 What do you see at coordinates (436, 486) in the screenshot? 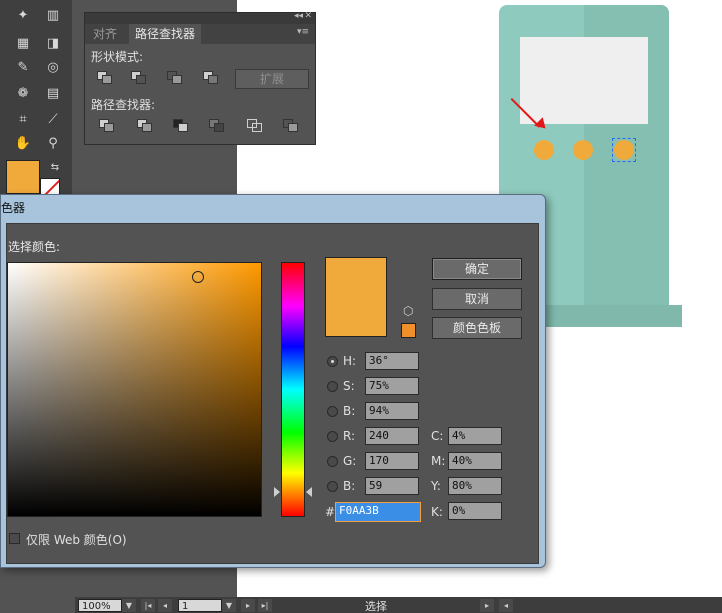
I see `yellow-label: Y:` at bounding box center [436, 486].